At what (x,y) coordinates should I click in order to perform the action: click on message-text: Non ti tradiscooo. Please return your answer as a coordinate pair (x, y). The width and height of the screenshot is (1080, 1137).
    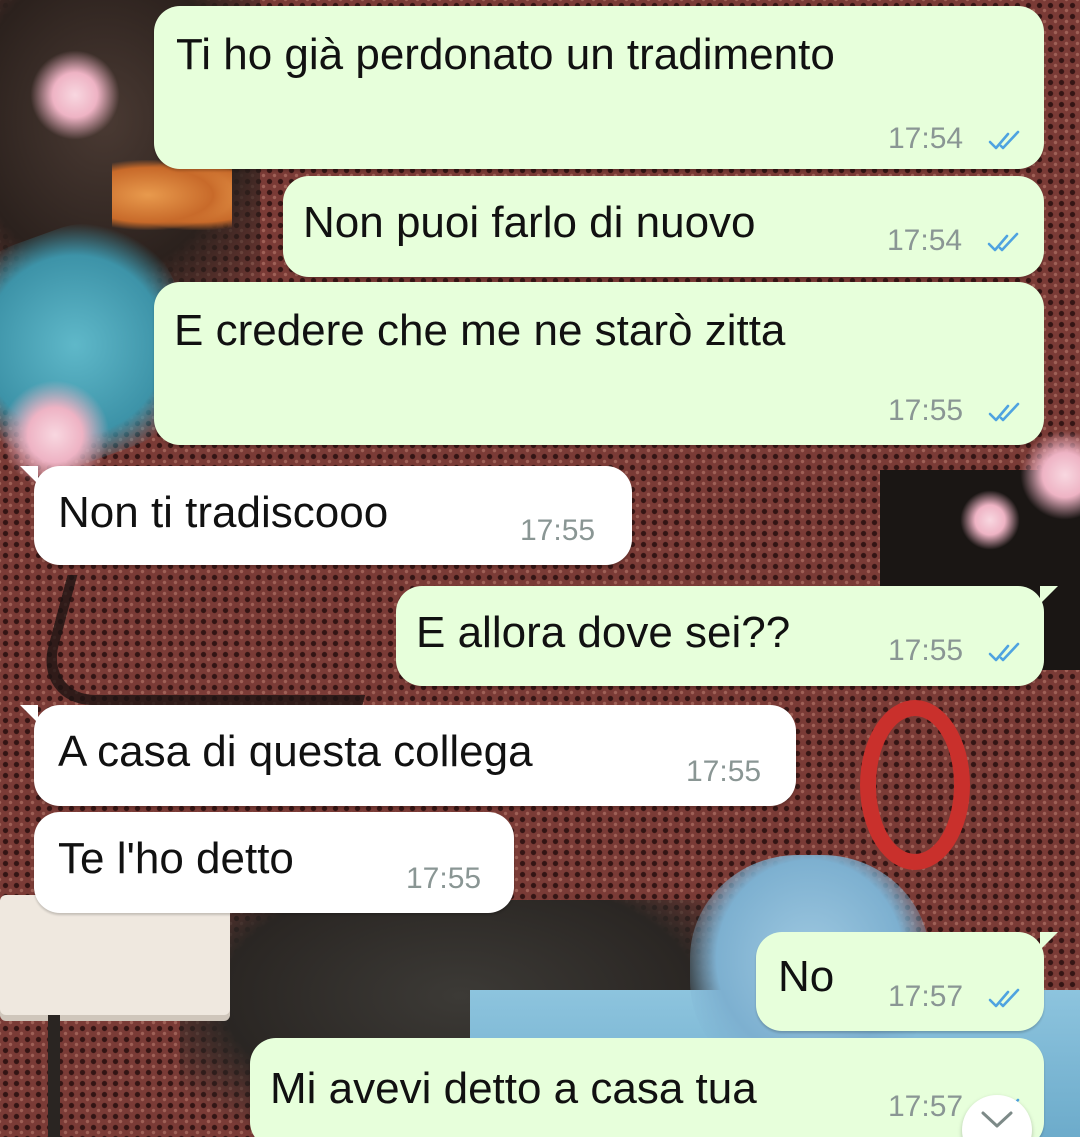
    Looking at the image, I should click on (223, 512).